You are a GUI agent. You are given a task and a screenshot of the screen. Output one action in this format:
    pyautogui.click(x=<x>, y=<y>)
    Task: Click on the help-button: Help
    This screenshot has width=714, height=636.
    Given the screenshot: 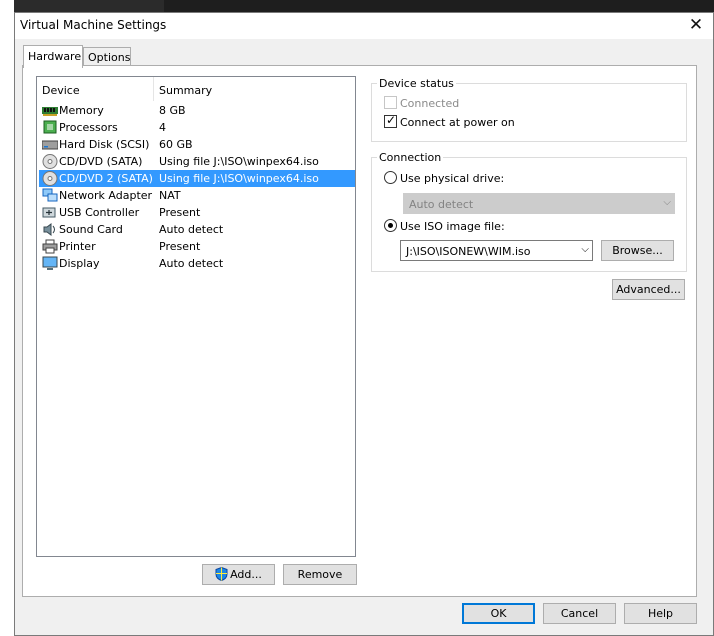 What is the action you would take?
    pyautogui.click(x=660, y=613)
    